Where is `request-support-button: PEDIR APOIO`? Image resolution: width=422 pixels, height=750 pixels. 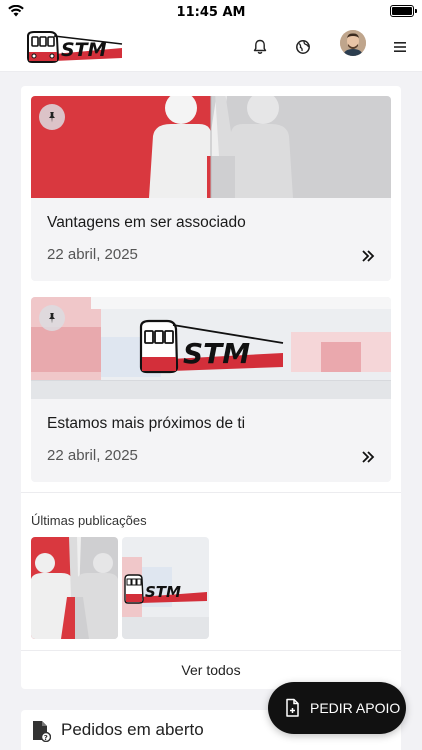 request-support-button: PEDIR APOIO is located at coordinates (337, 708).